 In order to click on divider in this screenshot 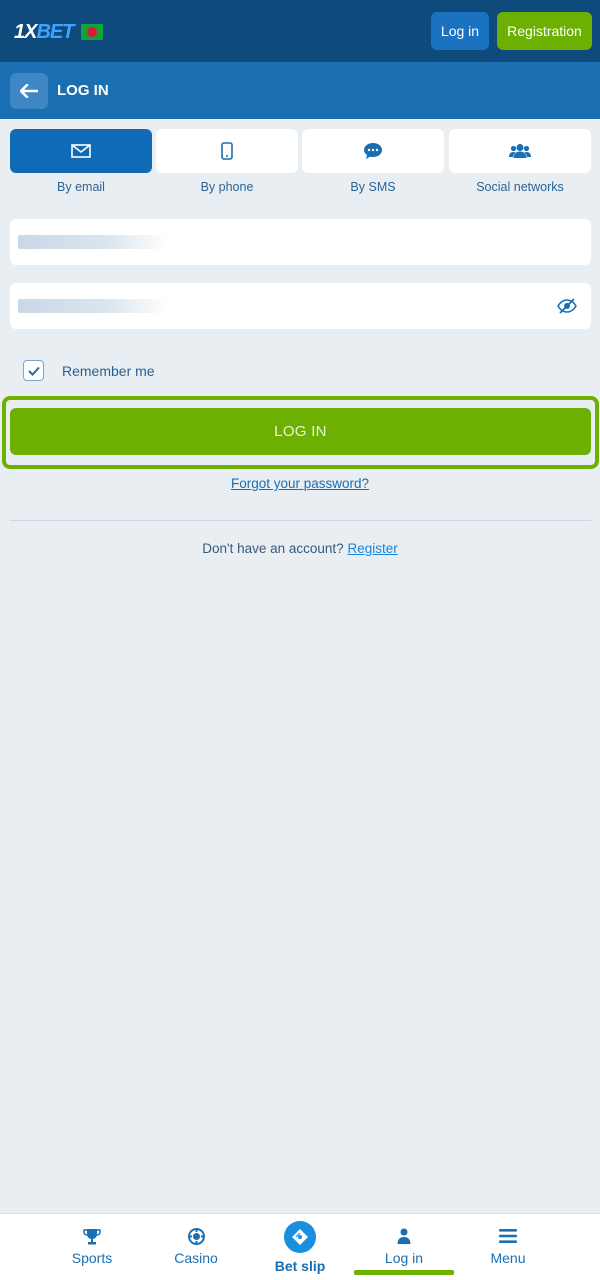, I will do `click(300, 520)`.